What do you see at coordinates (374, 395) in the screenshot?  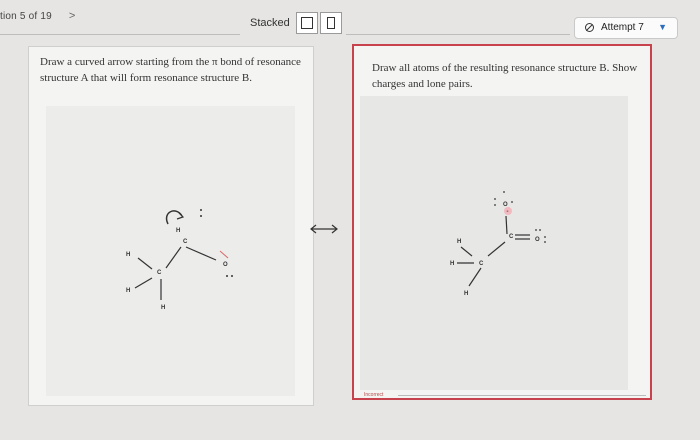 I see `status-text: Incorrect` at bounding box center [374, 395].